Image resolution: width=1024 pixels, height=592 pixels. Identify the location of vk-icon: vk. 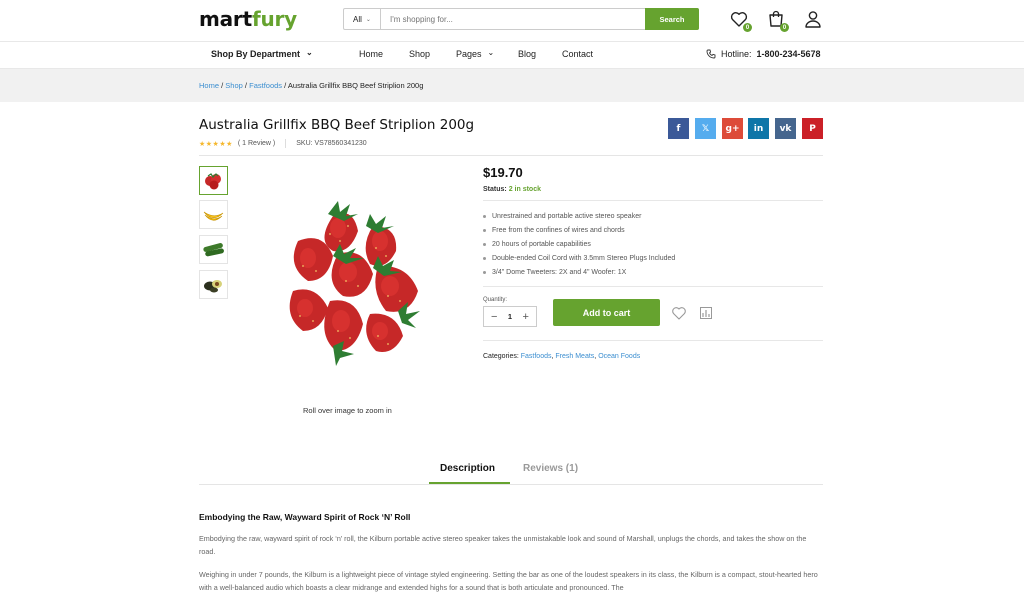
(785, 128).